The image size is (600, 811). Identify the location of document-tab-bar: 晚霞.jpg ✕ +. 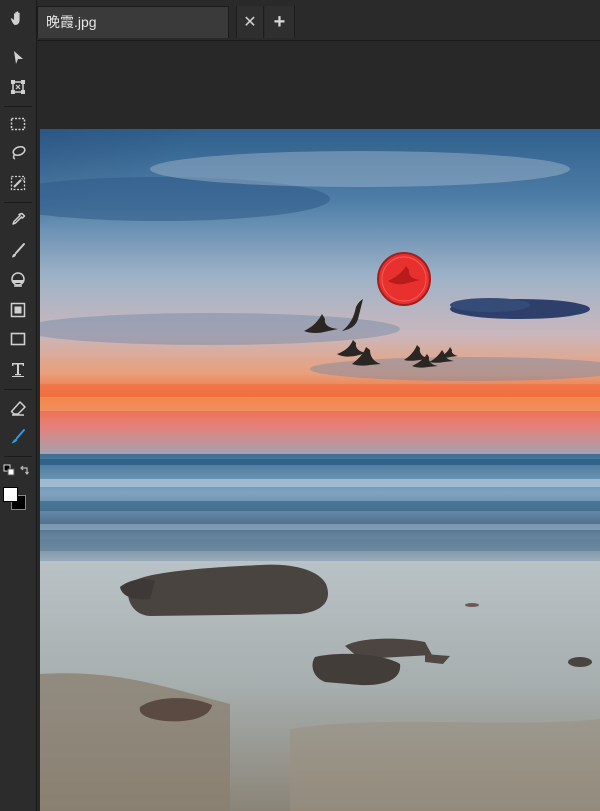
(318, 20).